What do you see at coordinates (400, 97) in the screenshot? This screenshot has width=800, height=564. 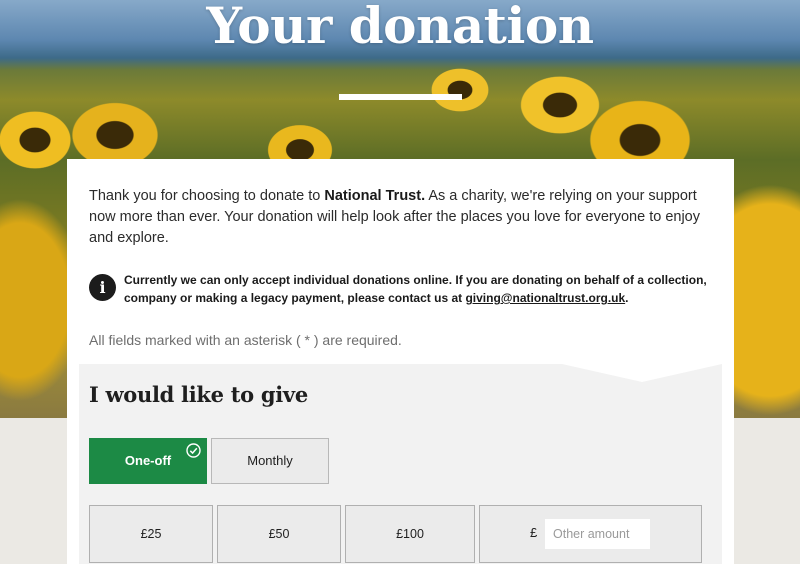 I see `title-underline` at bounding box center [400, 97].